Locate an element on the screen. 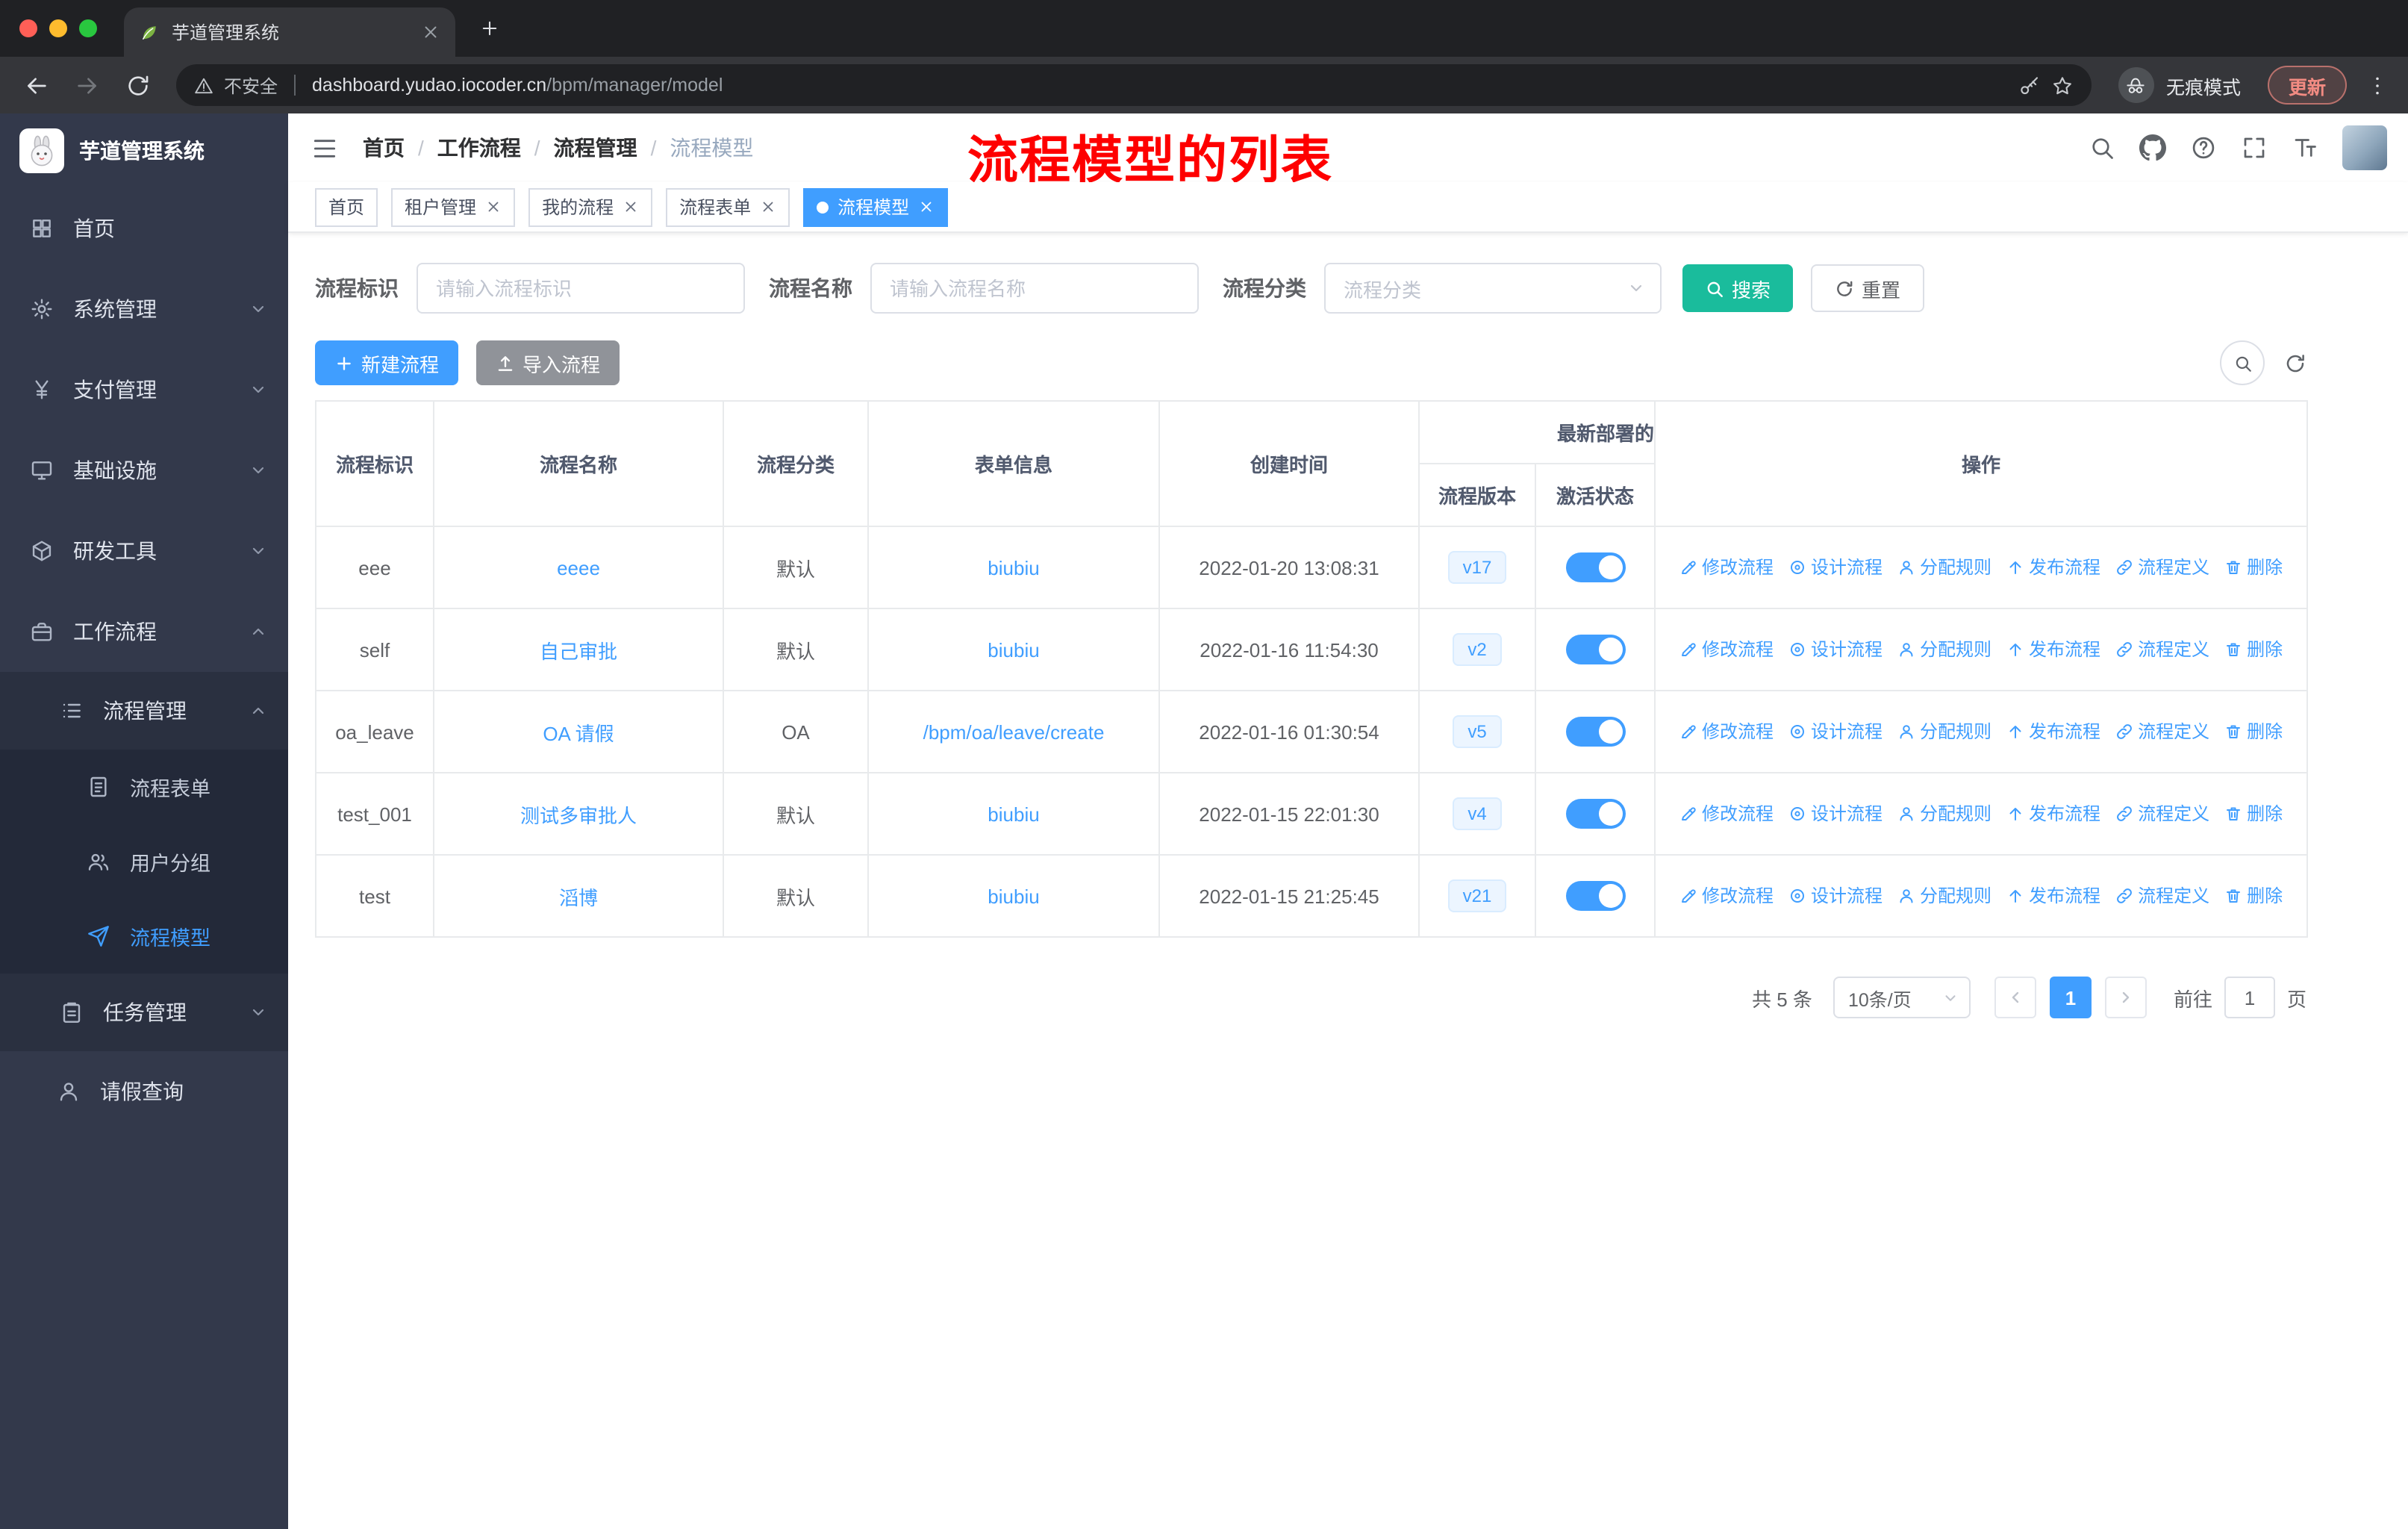 This screenshot has height=1529, width=2408. avatar is located at coordinates (2364, 147).